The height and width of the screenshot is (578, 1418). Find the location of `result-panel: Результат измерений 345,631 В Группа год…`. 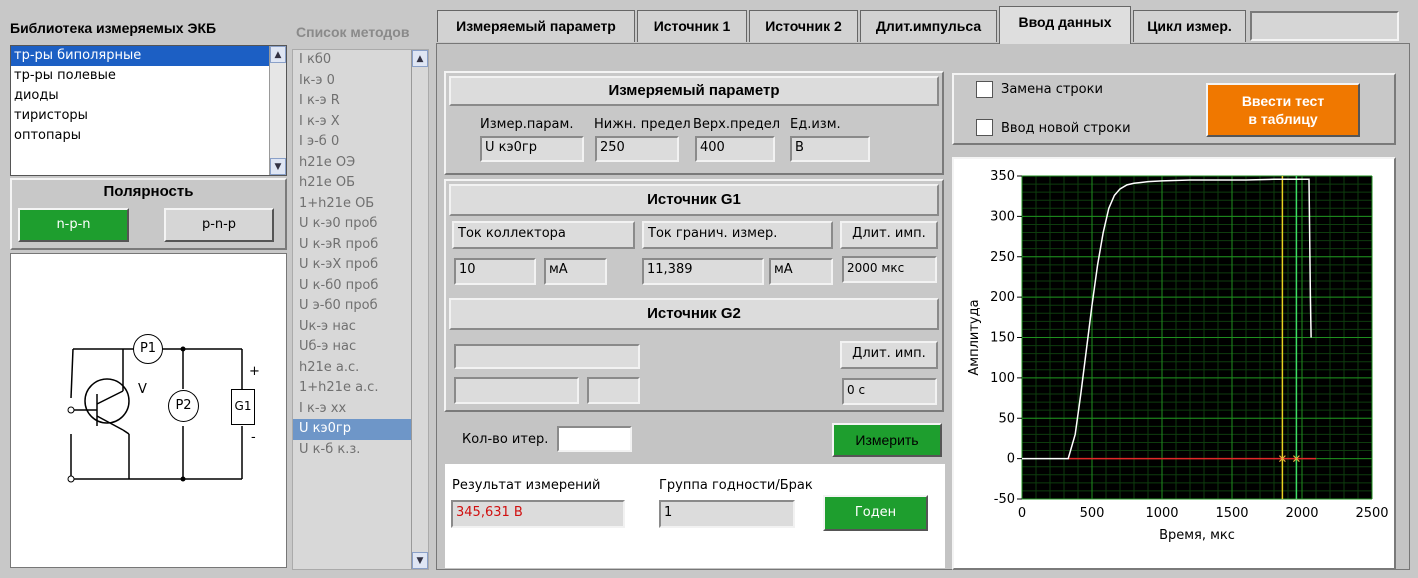

result-panel: Результат измерений 345,631 В Группа год… is located at coordinates (695, 516).